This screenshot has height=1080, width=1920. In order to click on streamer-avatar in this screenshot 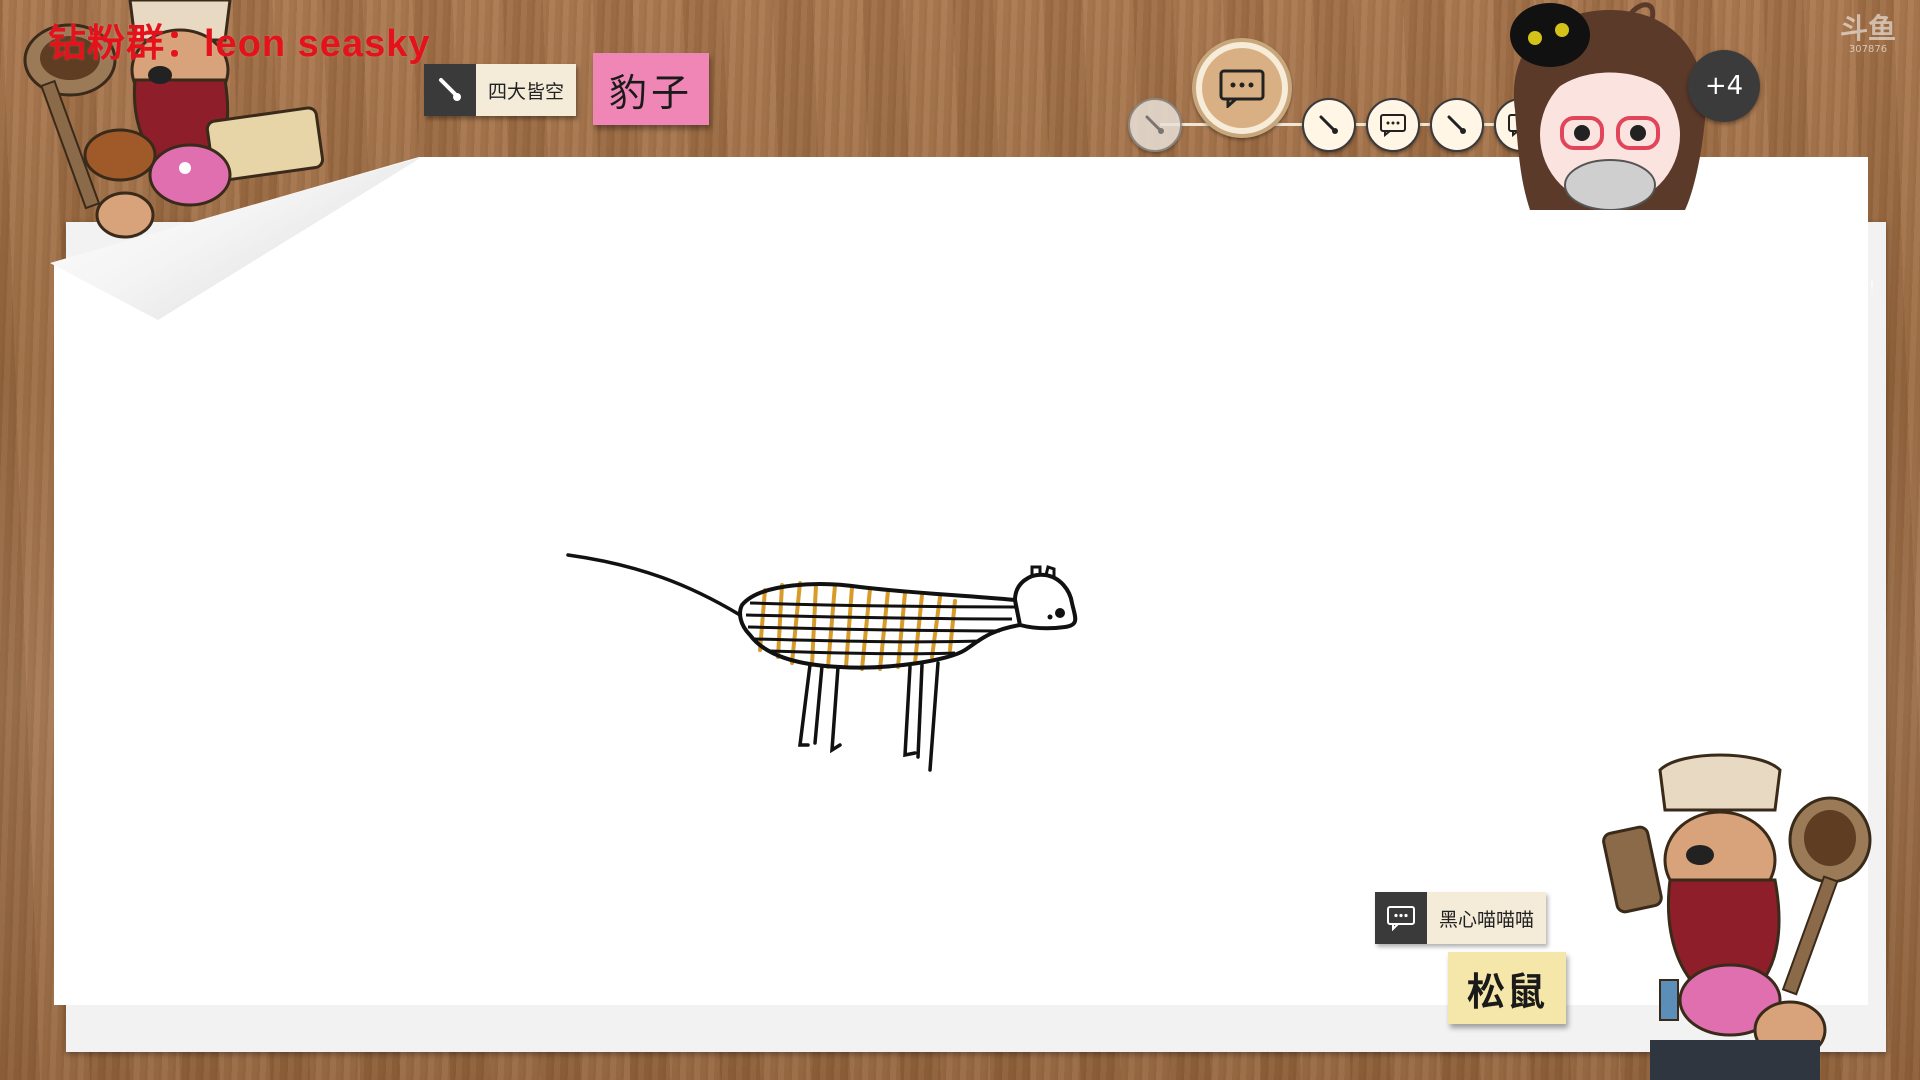, I will do `click(1608, 106)`.